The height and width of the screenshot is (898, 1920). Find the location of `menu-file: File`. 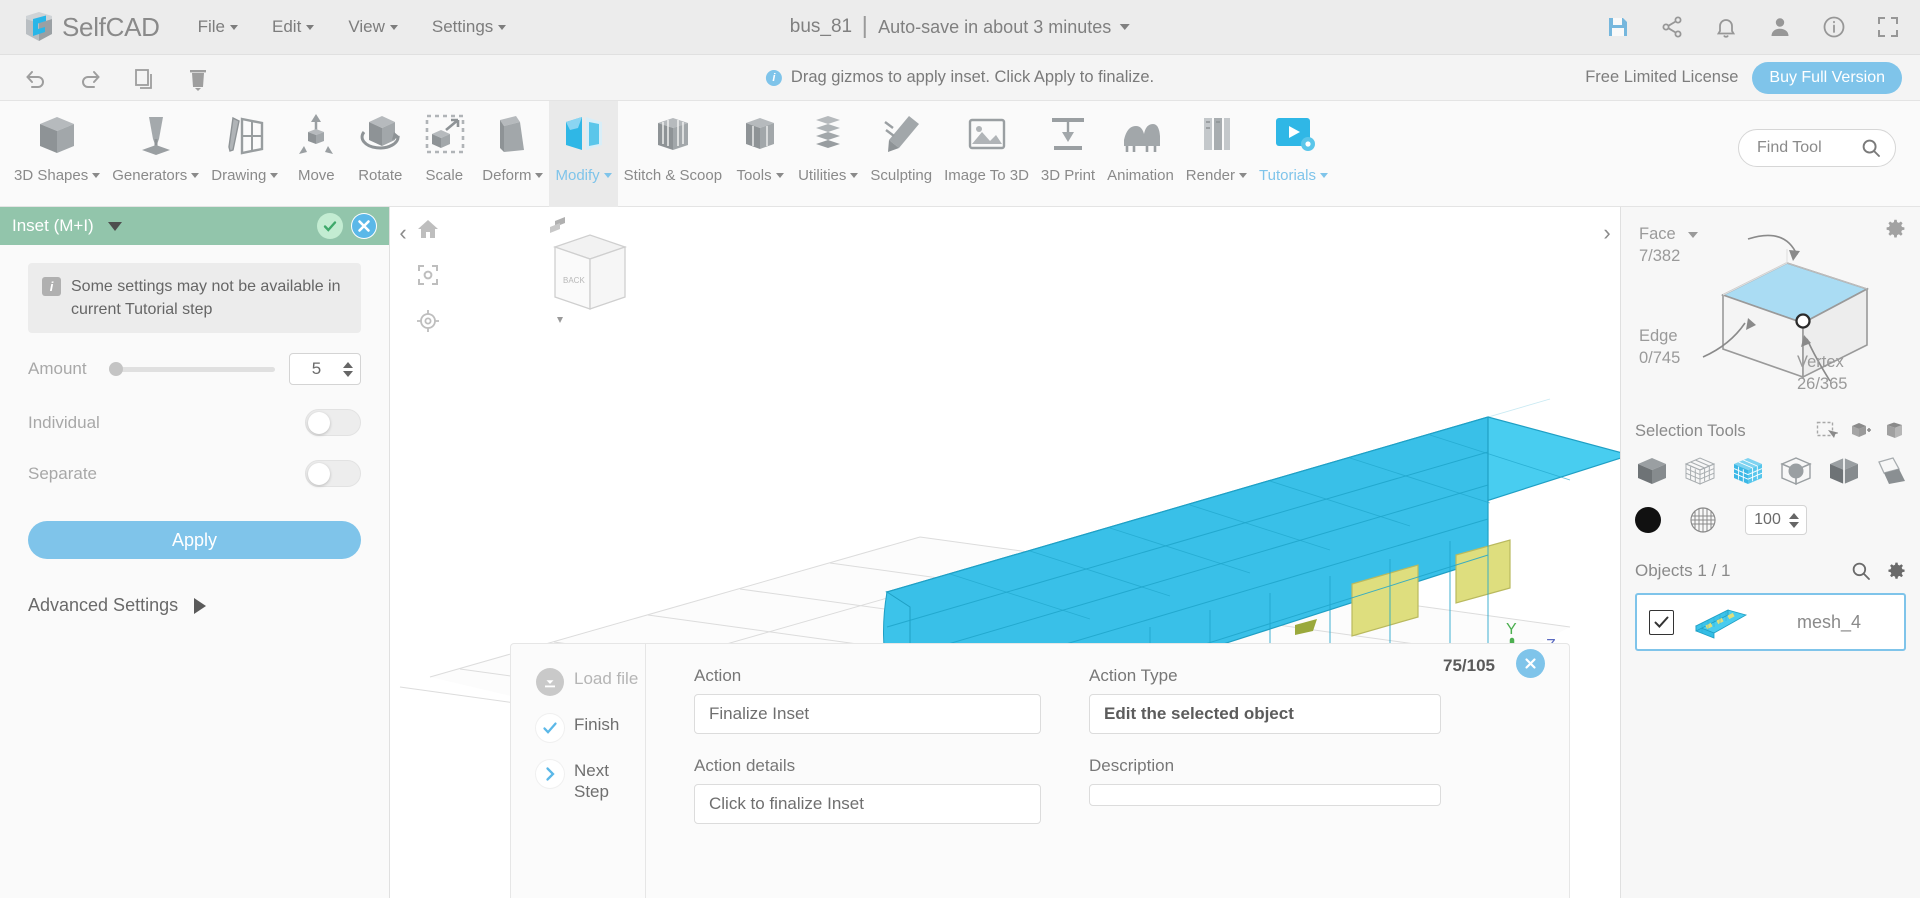

menu-file: File is located at coordinates (218, 27).